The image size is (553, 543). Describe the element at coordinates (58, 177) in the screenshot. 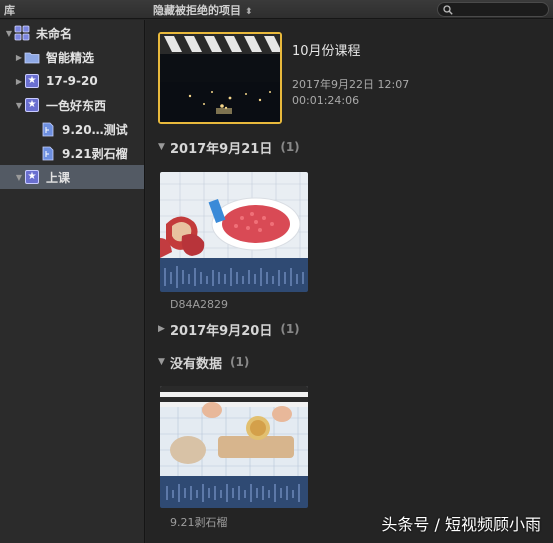

I see `sidebar-item-label: 上课` at that location.